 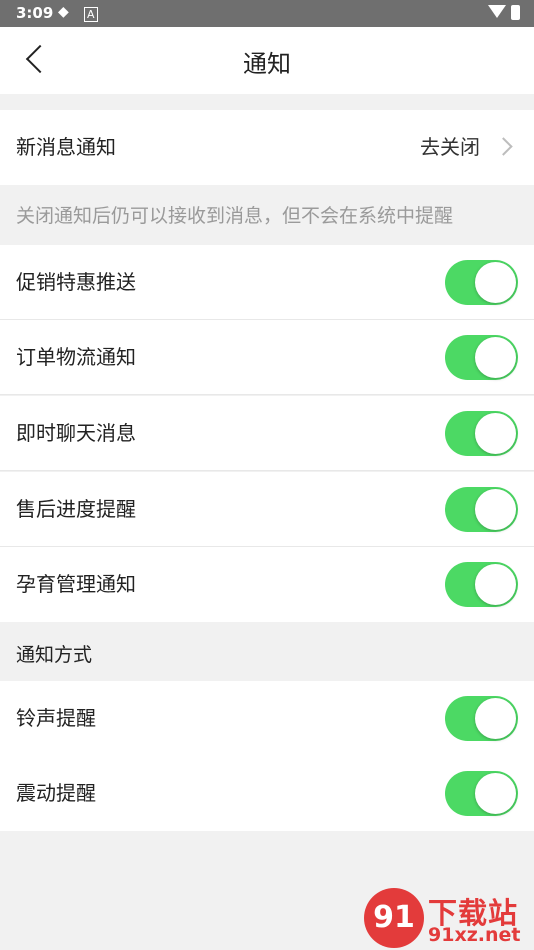 What do you see at coordinates (76, 509) in the screenshot?
I see `toggle-label: 售后进度提醒` at bounding box center [76, 509].